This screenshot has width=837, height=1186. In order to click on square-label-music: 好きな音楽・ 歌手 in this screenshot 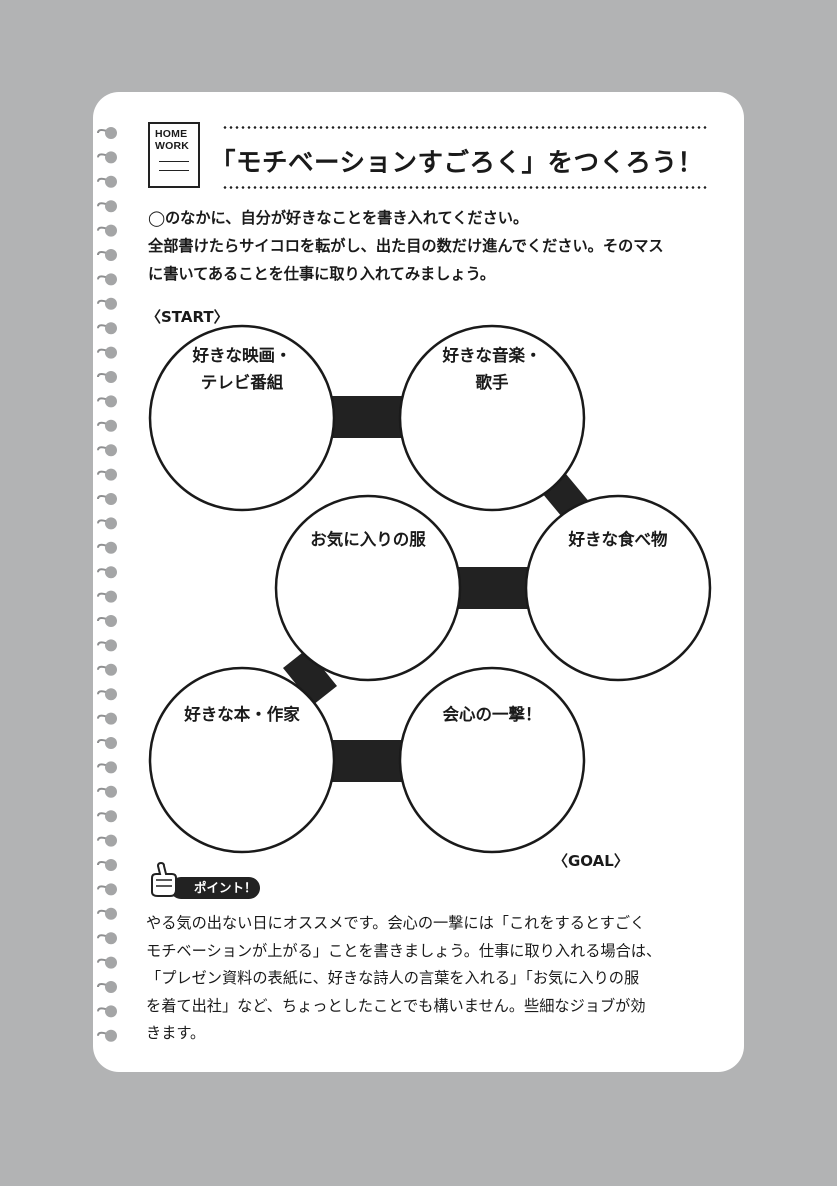, I will do `click(492, 369)`.